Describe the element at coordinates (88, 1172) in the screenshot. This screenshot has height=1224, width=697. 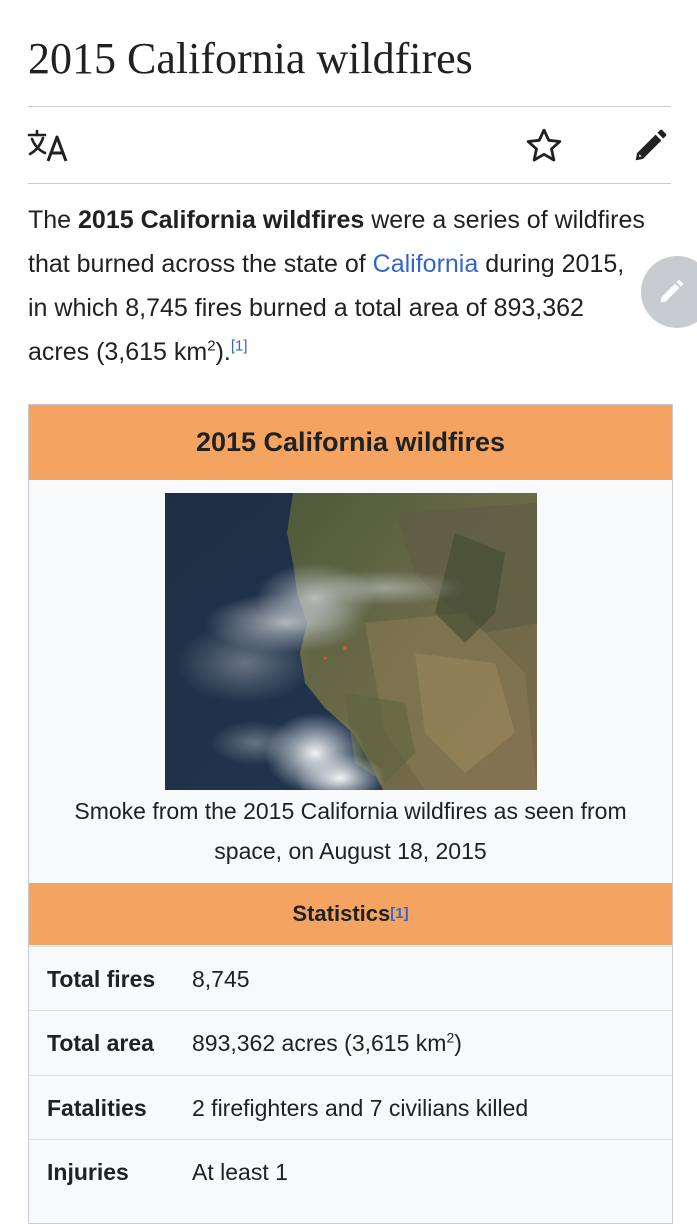
I see `stat-label: Injuries` at that location.